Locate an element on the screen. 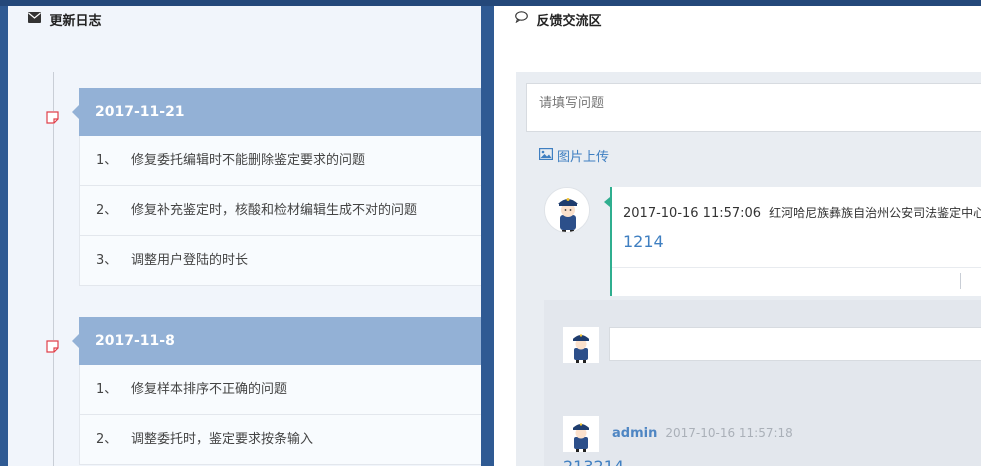 Image resolution: width=981 pixels, height=466 pixels. timeline-line is located at coordinates (53, 269).